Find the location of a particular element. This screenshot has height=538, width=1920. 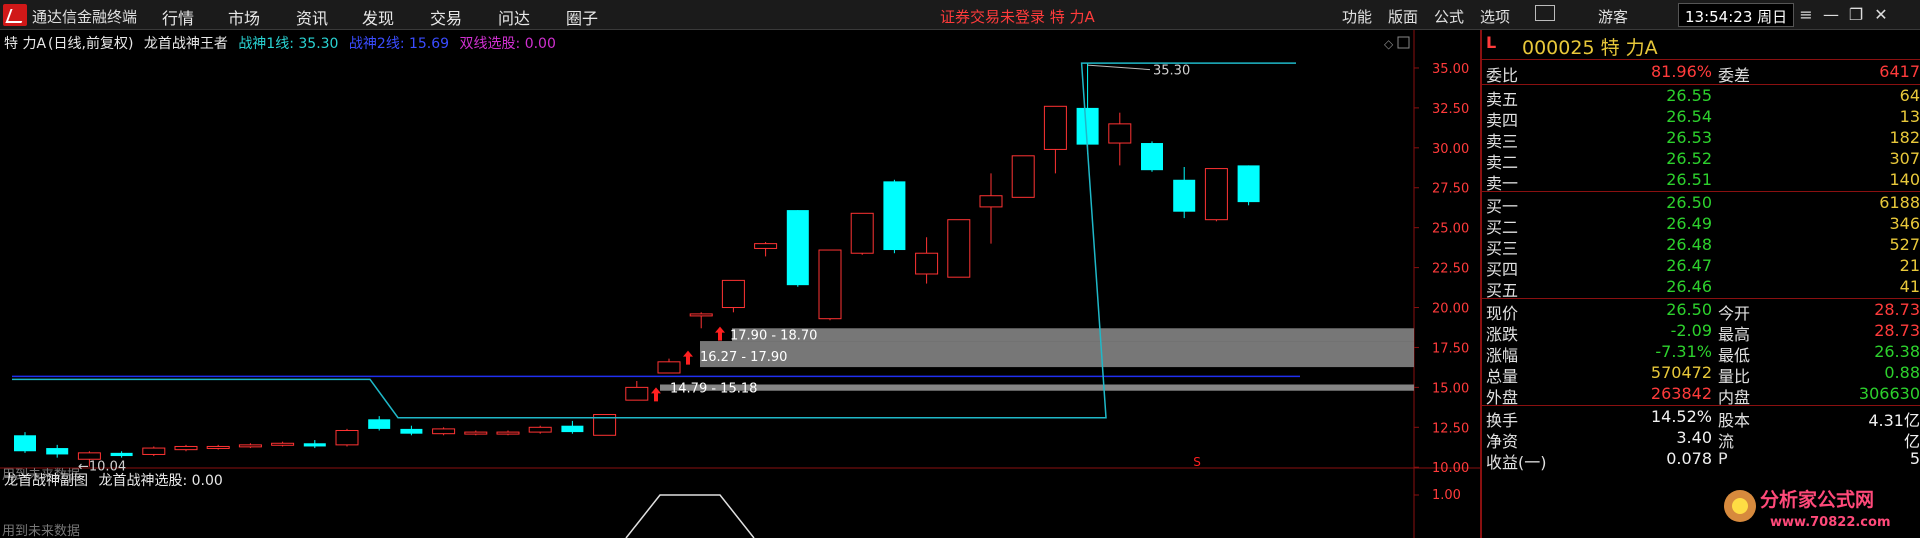

menu-hangqing: 行情 is located at coordinates (178, 17).